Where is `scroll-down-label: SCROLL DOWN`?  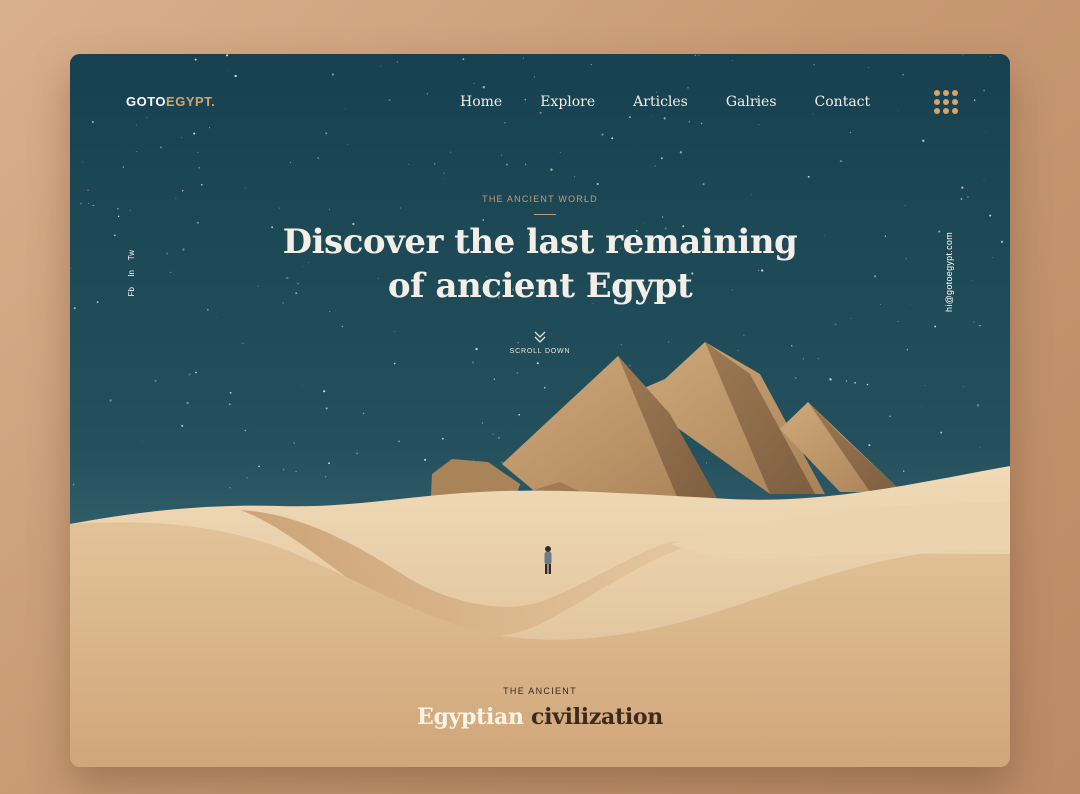
scroll-down-label: SCROLL DOWN is located at coordinates (540, 351).